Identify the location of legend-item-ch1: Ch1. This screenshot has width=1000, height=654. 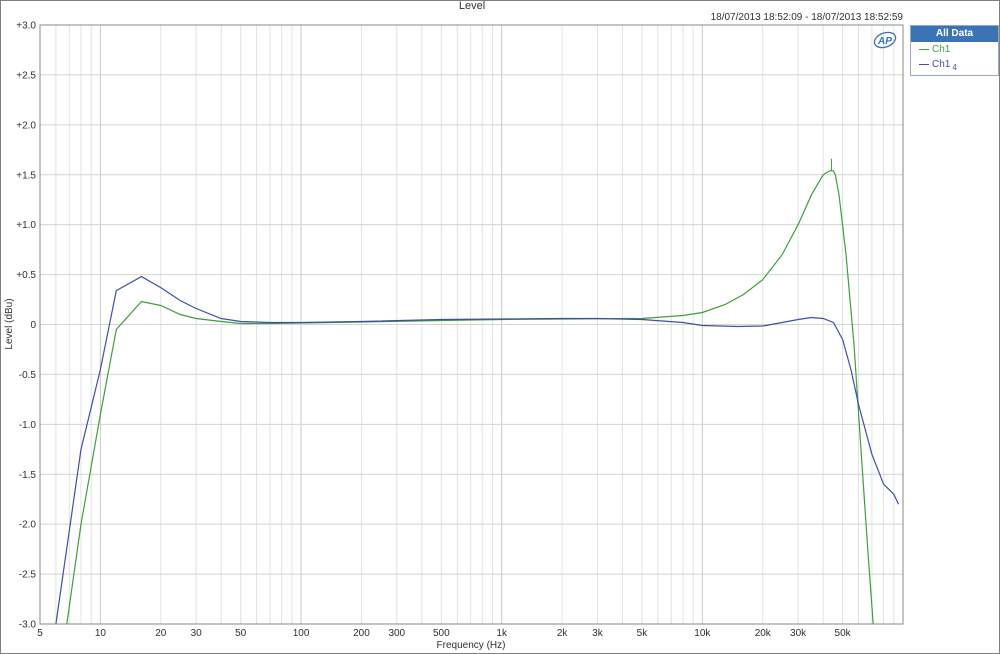
(954, 49).